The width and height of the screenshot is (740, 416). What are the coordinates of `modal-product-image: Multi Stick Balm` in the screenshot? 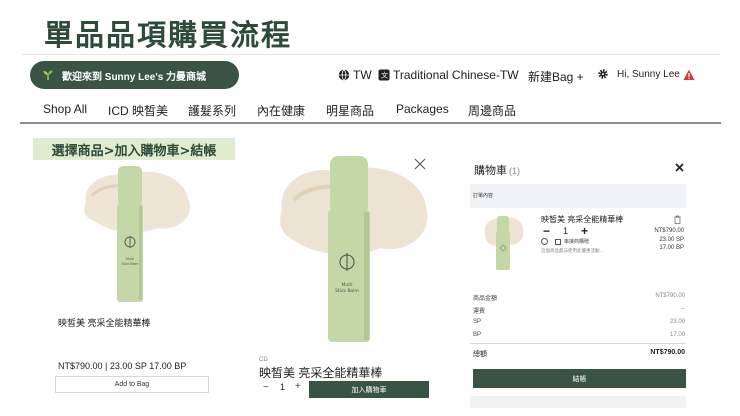 It's located at (354, 249).